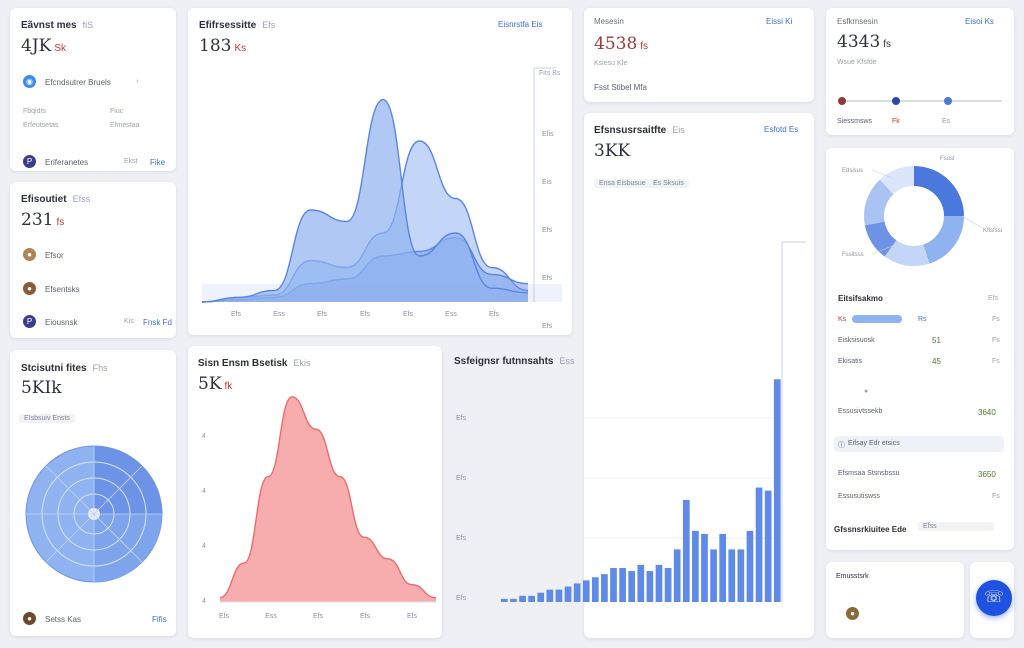 Image resolution: width=1024 pixels, height=648 pixels. What do you see at coordinates (62, 289) in the screenshot?
I see `list-item-label: Efsentsks` at bounding box center [62, 289].